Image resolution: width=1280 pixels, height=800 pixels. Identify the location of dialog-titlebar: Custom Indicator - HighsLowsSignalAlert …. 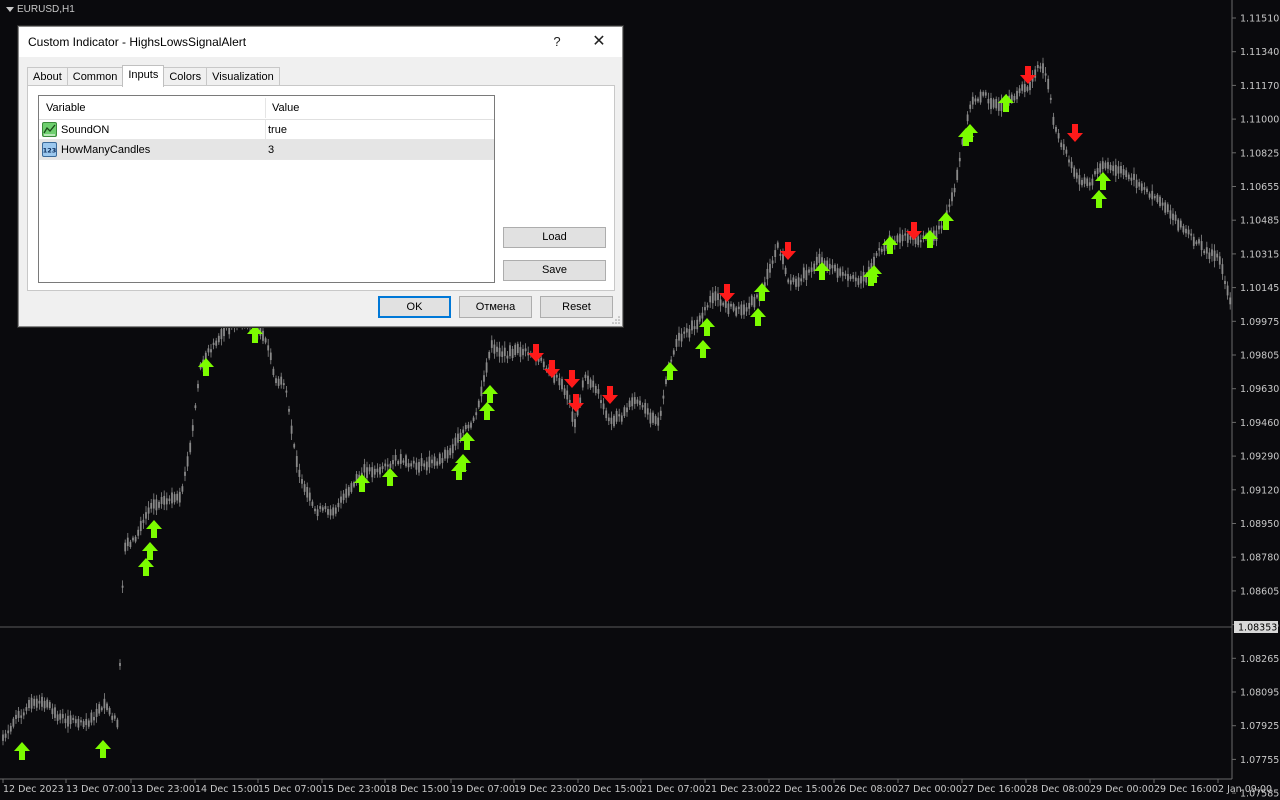
(320, 42).